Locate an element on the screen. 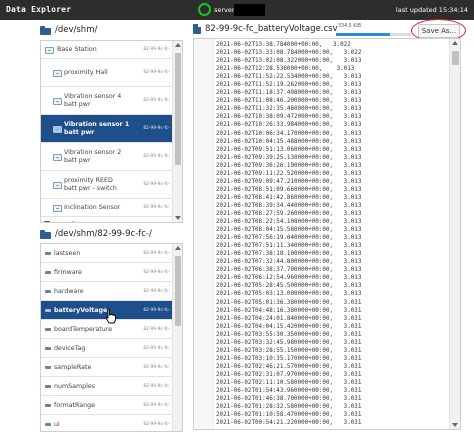 The height and width of the screenshot is (432, 474). device-scrollbar is located at coordinates (177, 337).